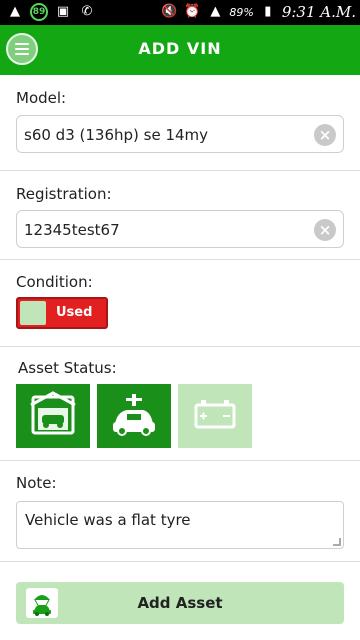  What do you see at coordinates (15, 11) in the screenshot?
I see `signal-icon: ▲` at bounding box center [15, 11].